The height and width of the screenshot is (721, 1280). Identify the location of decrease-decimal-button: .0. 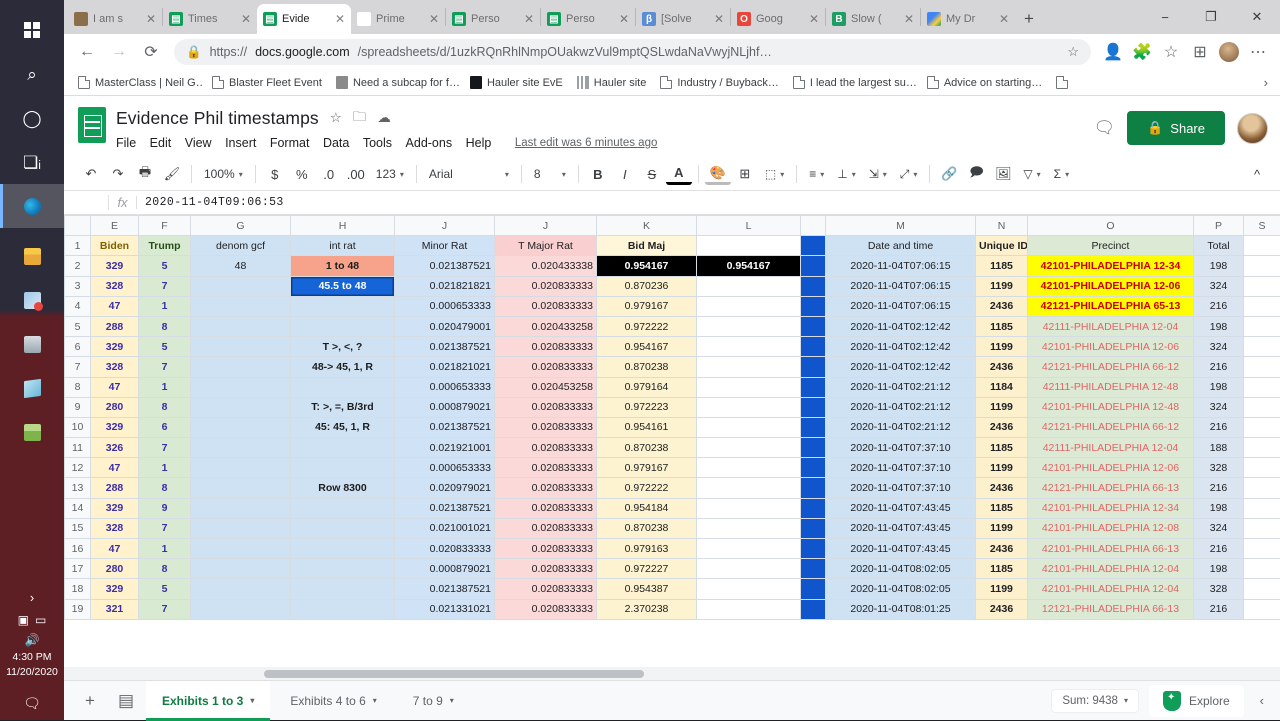
(329, 174).